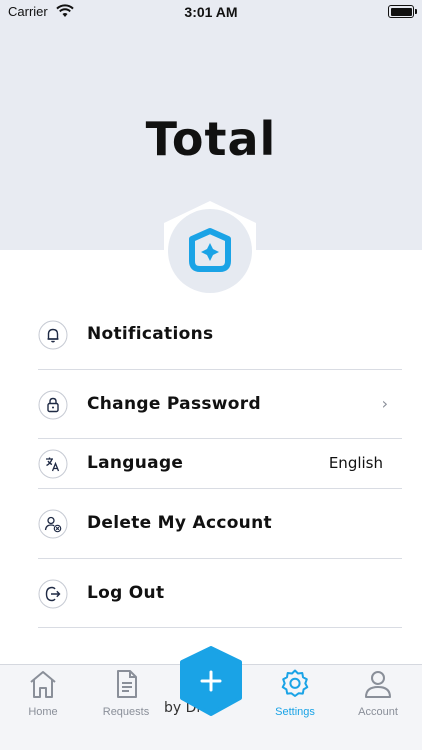 This screenshot has height=750, width=422. I want to click on bell-icon, so click(53, 335).